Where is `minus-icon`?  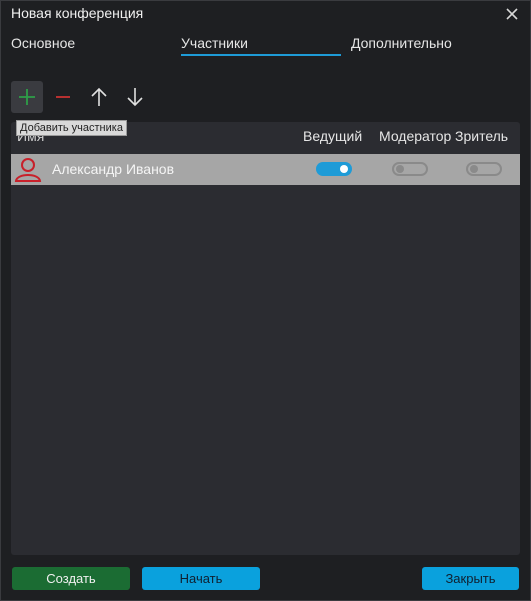 minus-icon is located at coordinates (63, 97).